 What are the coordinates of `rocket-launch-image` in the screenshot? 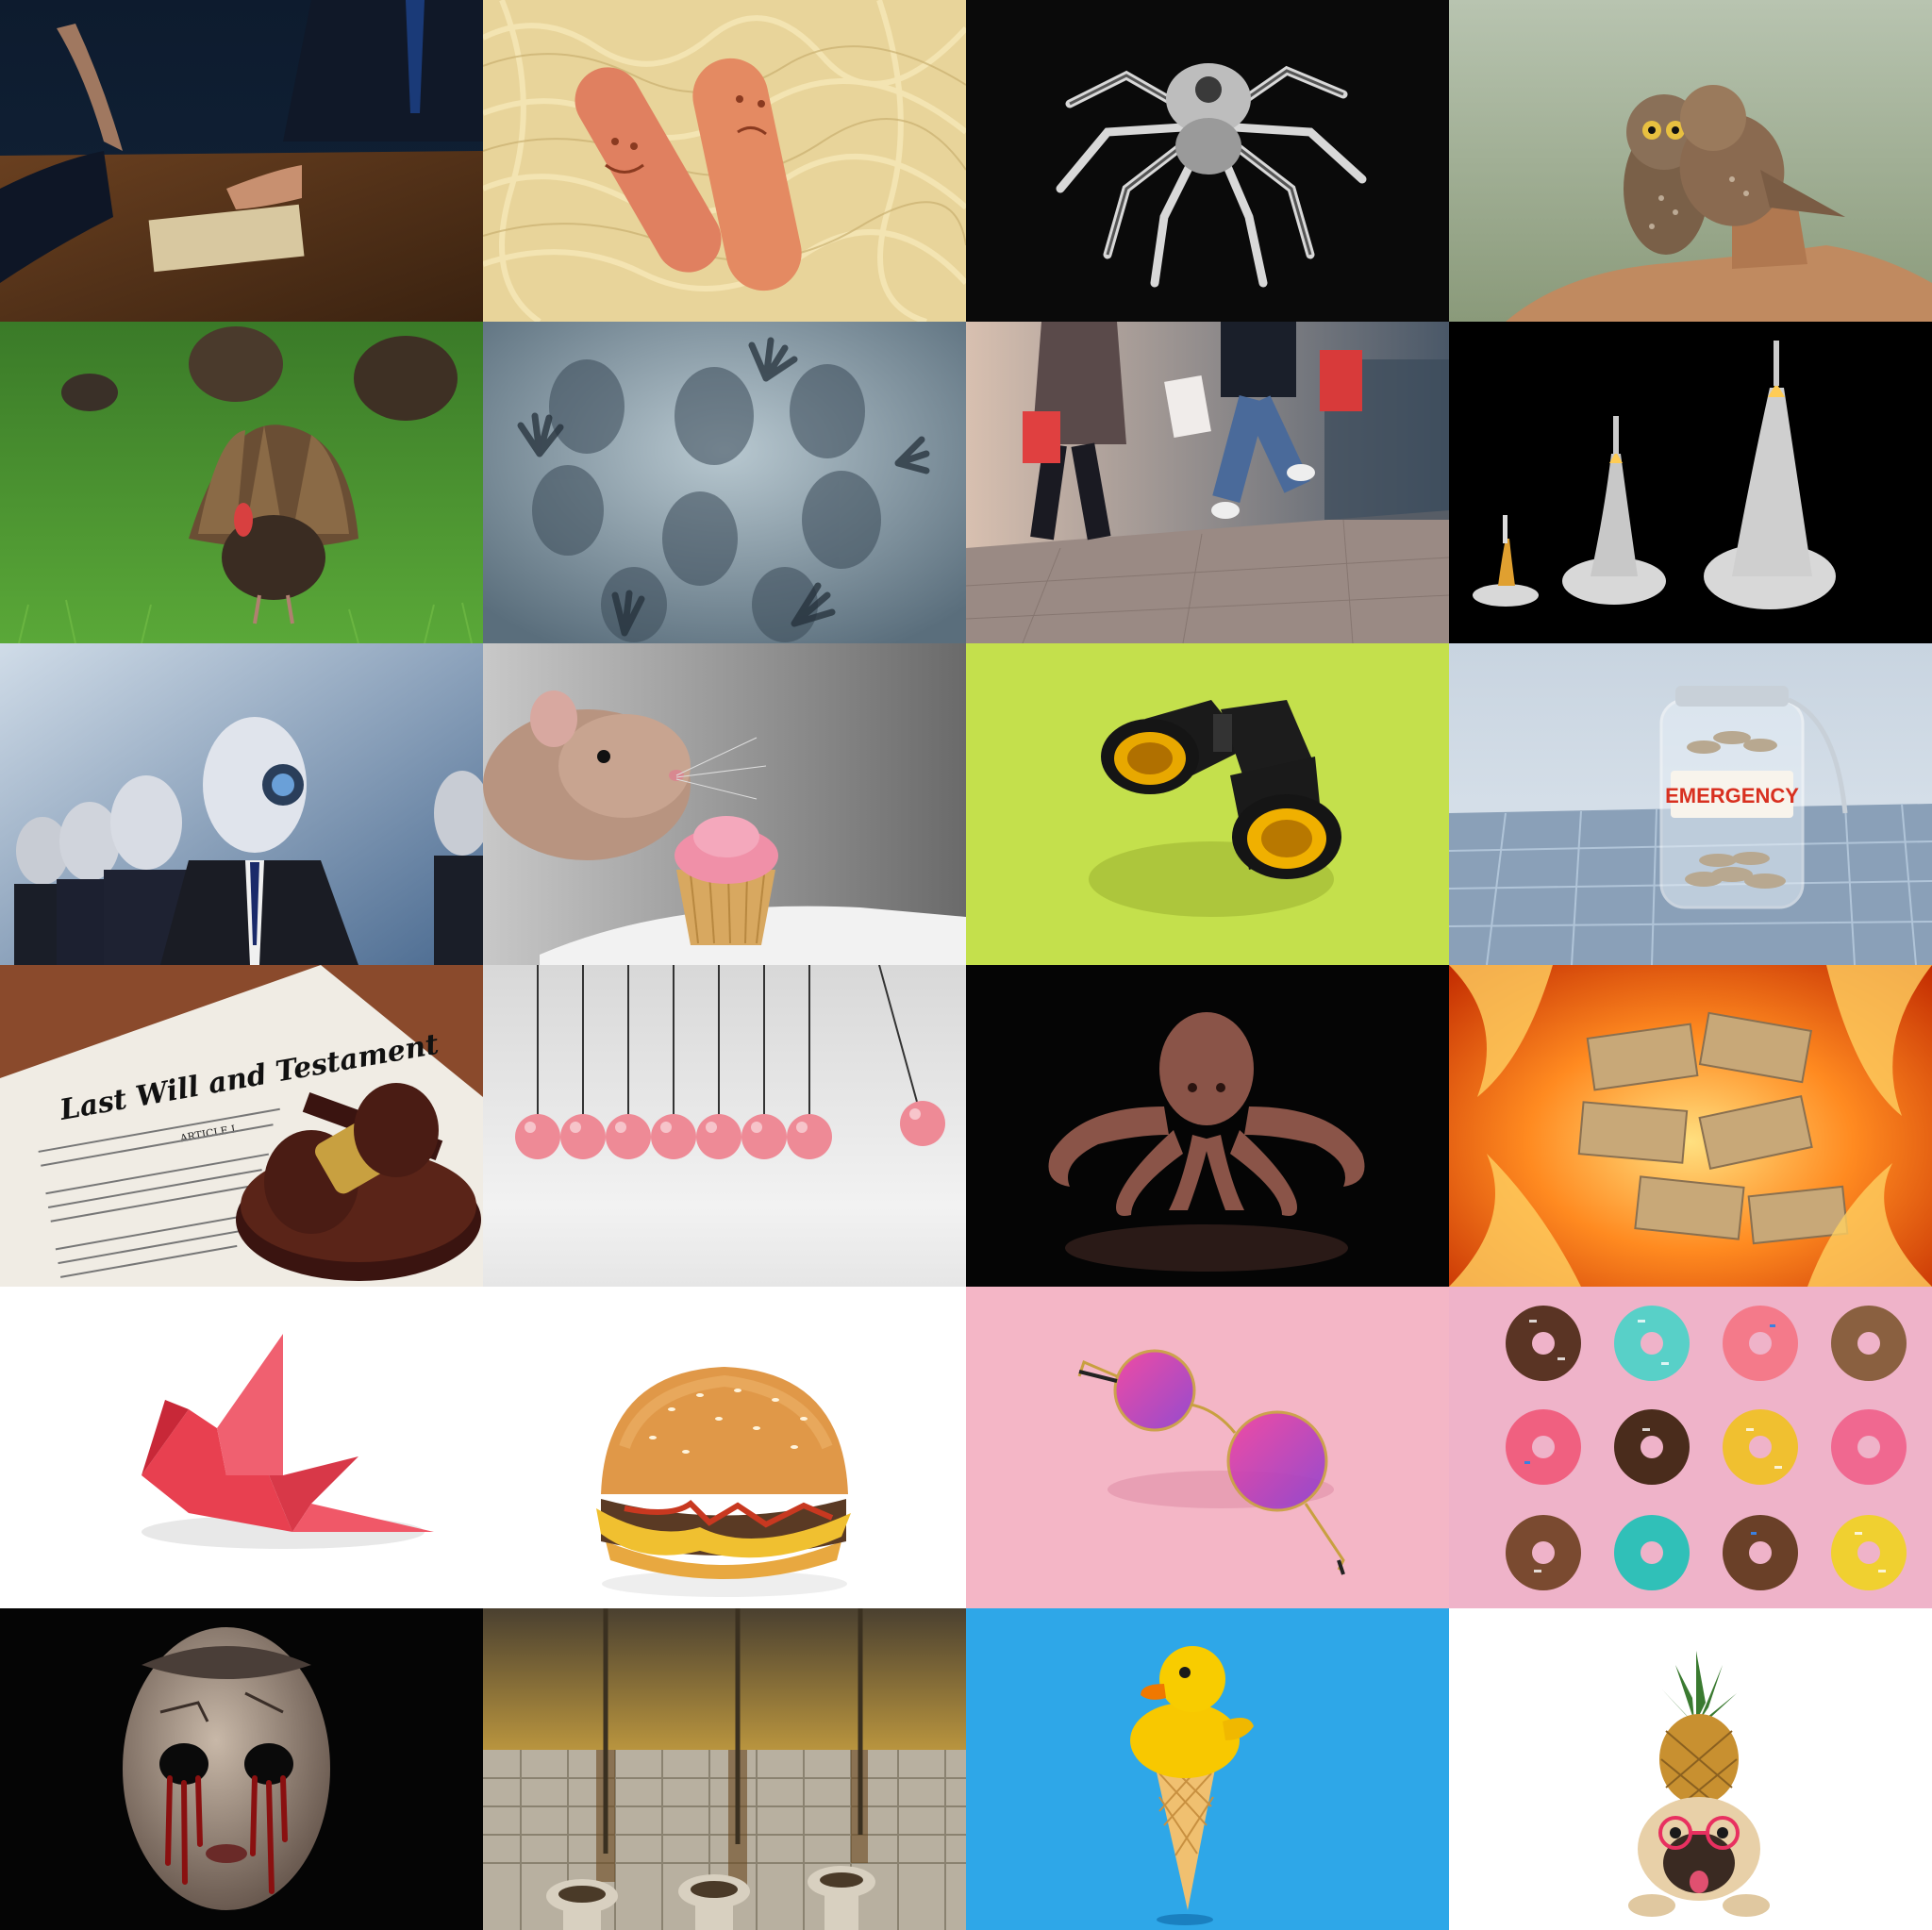 It's located at (1691, 482).